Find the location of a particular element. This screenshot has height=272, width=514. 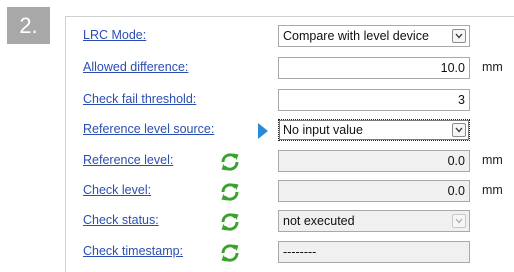

row-check-fail-threshold: Check fail threshold: 3 is located at coordinates (290, 101).